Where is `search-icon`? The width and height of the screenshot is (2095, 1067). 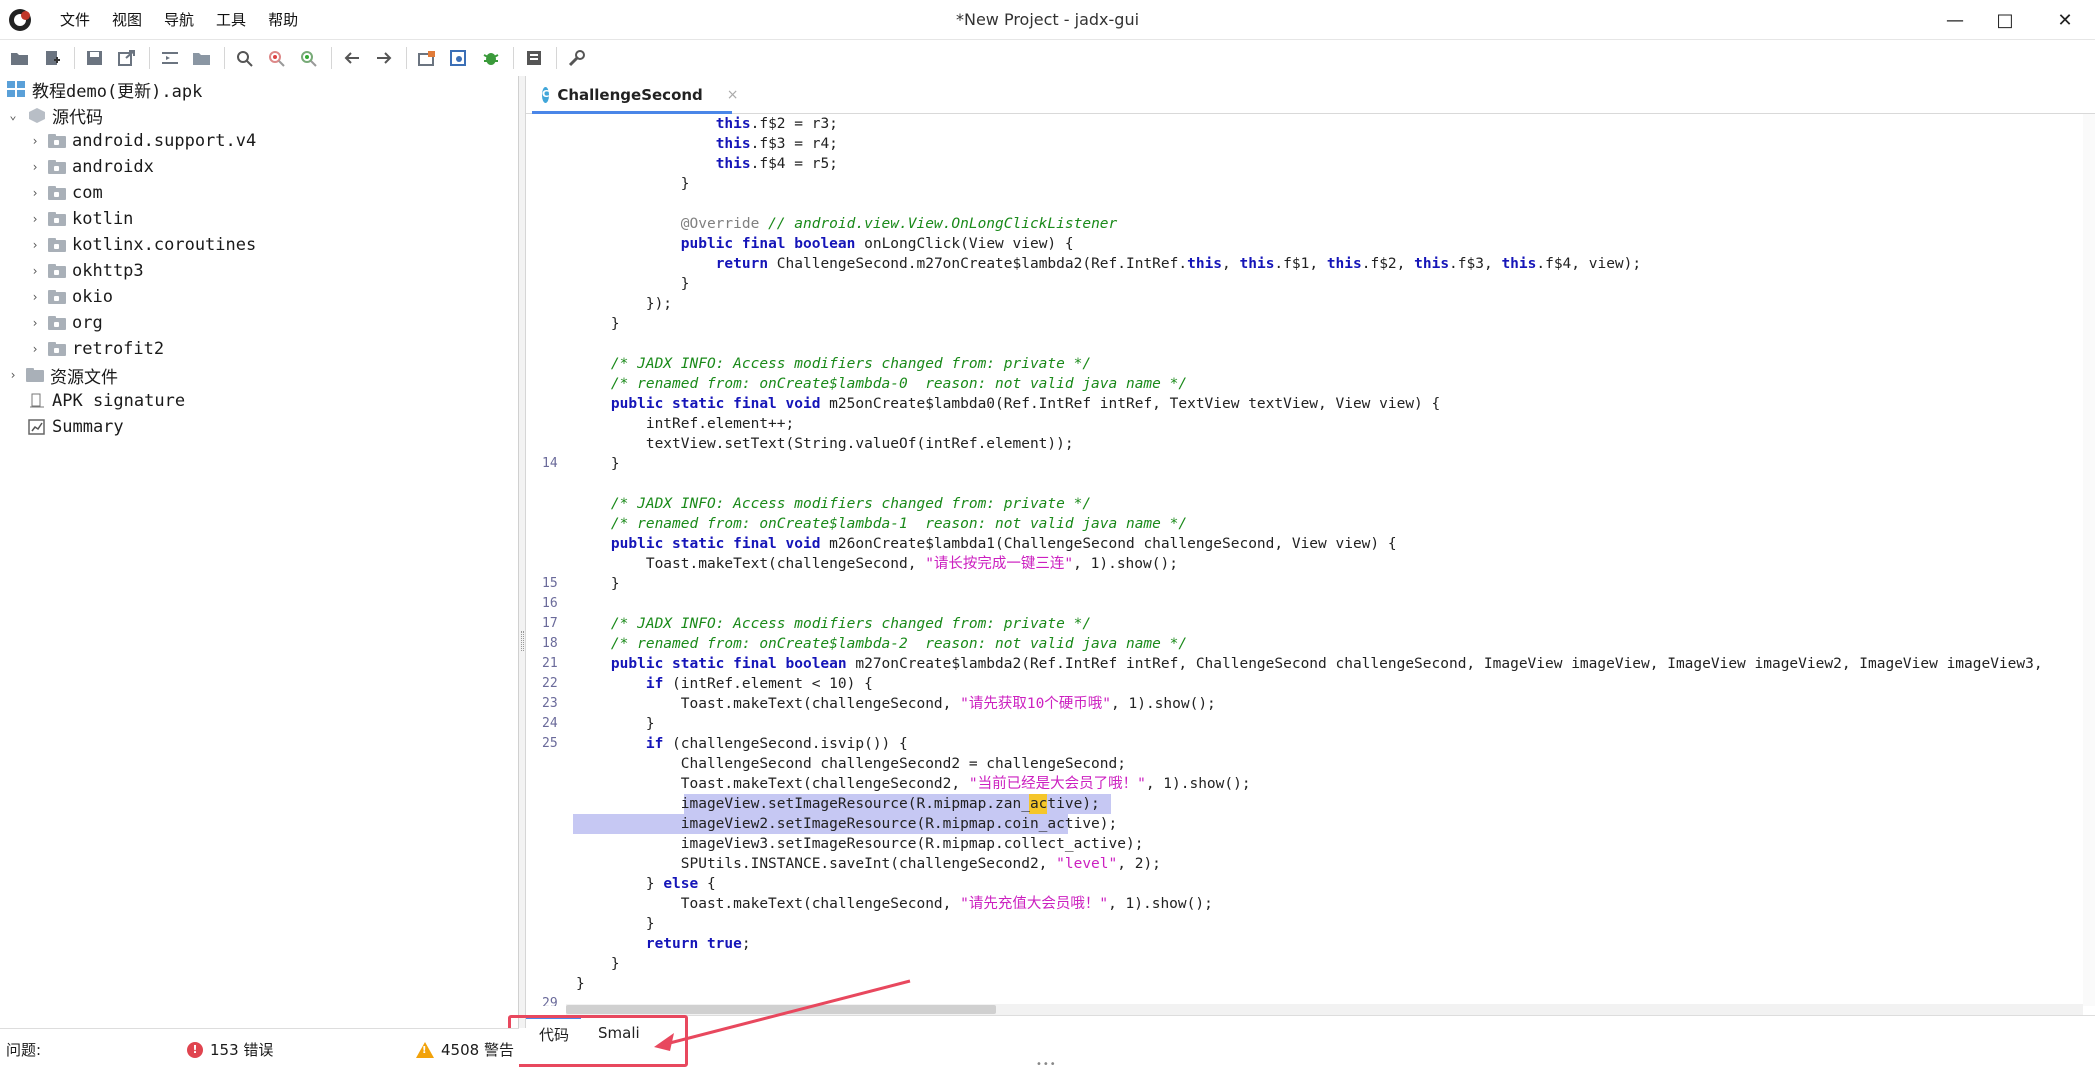
search-icon is located at coordinates (245, 58).